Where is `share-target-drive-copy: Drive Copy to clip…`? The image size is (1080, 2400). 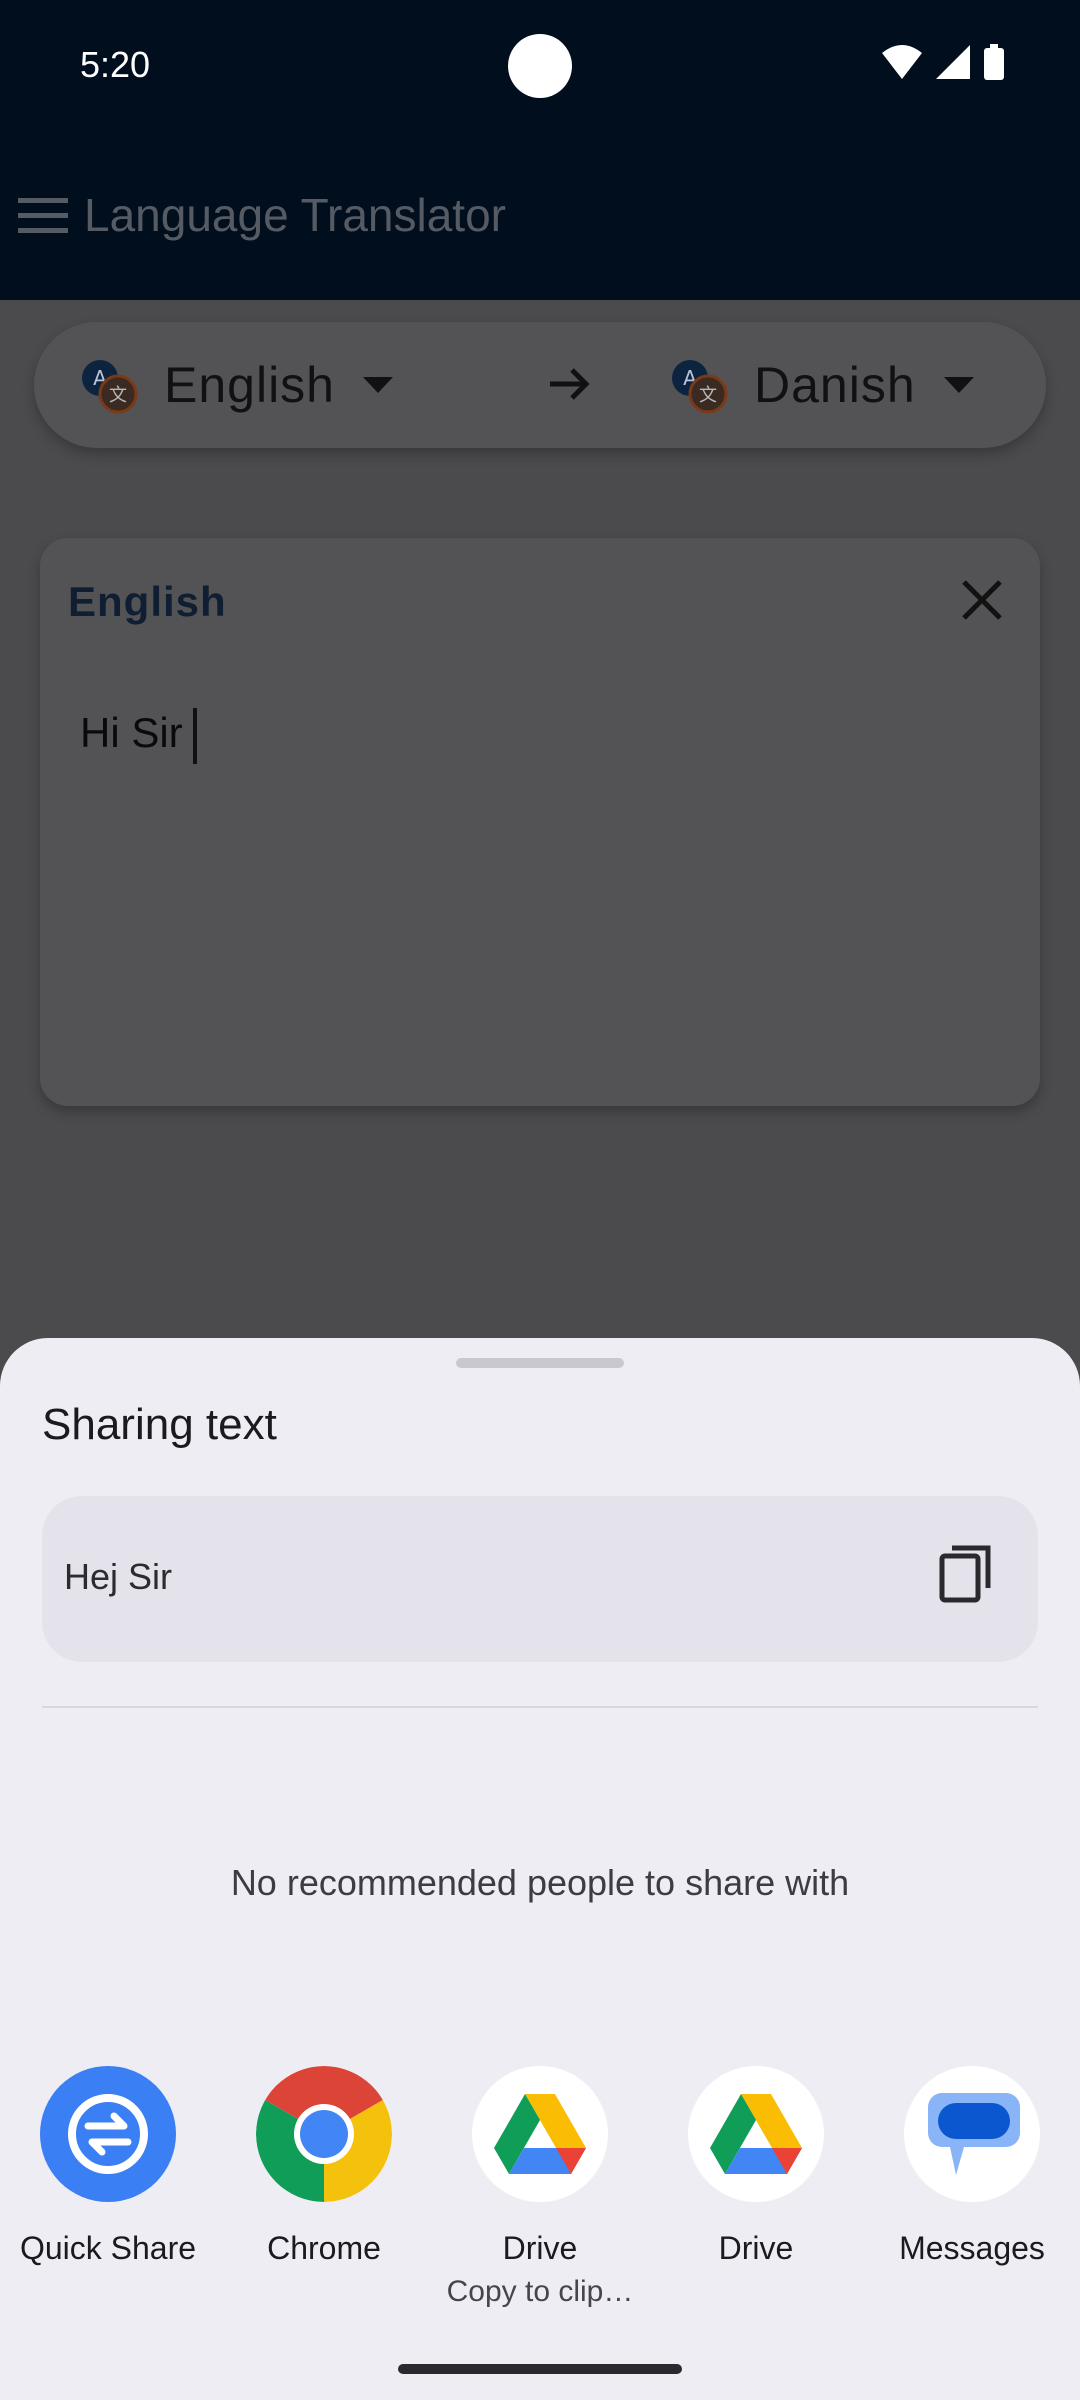 share-target-drive-copy: Drive Copy to clip… is located at coordinates (540, 2187).